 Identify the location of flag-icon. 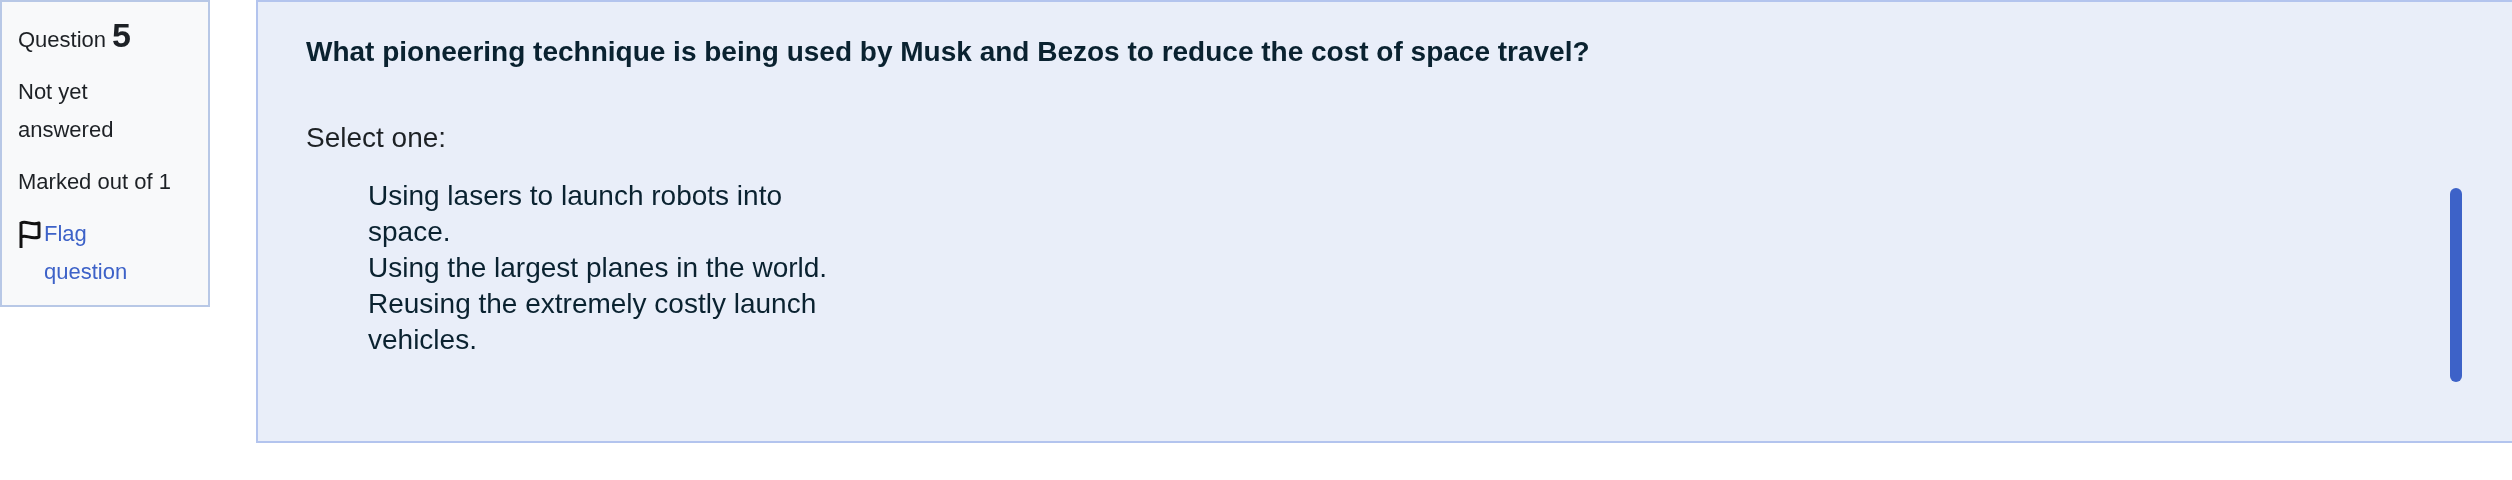
(30, 234).